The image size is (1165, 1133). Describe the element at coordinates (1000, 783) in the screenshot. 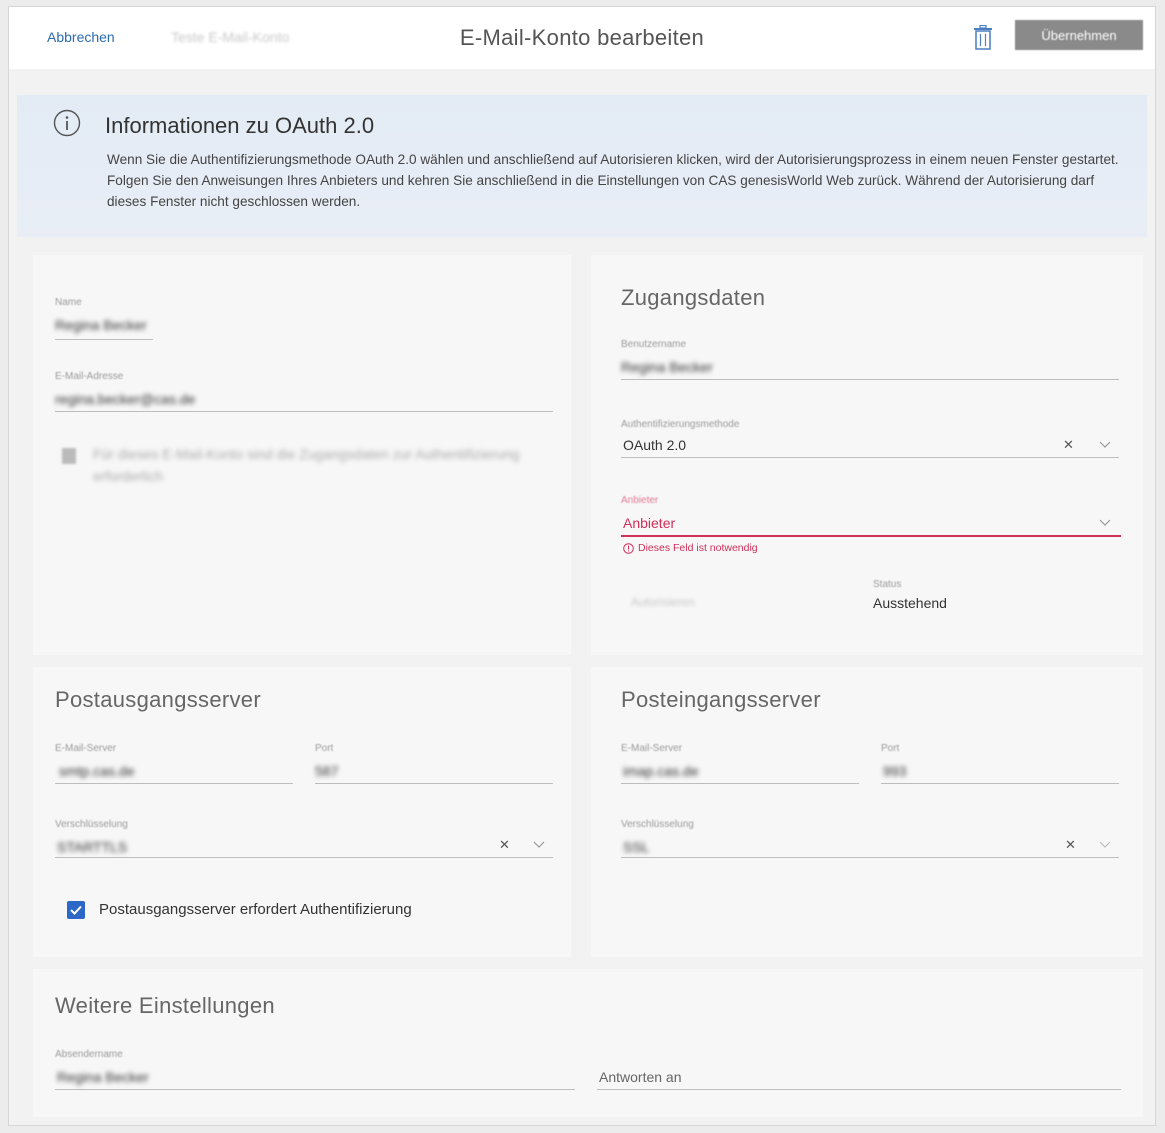

I see `incoming-port-underline` at that location.